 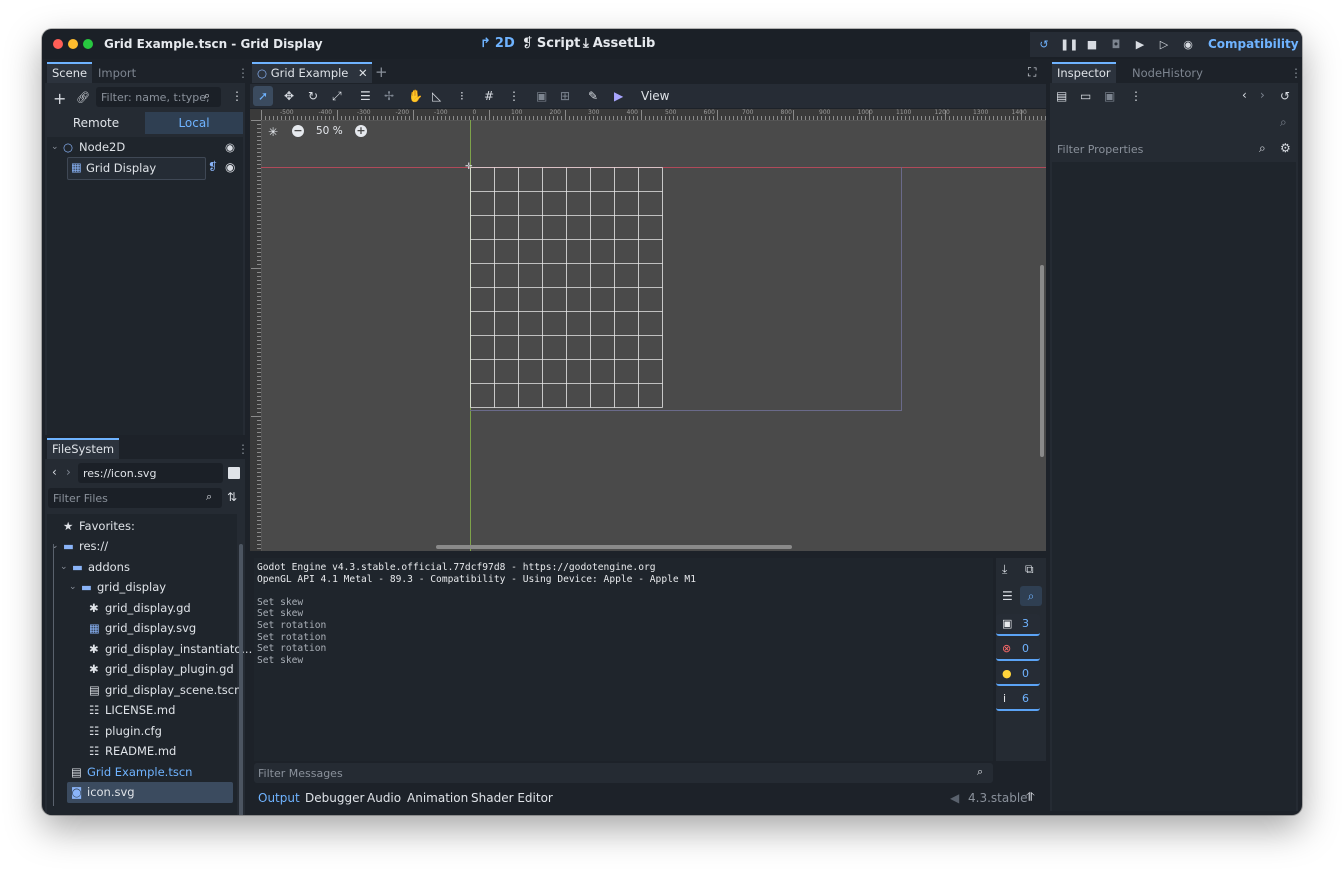 I want to click on ruler-tool-icon: ◺, so click(x=436, y=96).